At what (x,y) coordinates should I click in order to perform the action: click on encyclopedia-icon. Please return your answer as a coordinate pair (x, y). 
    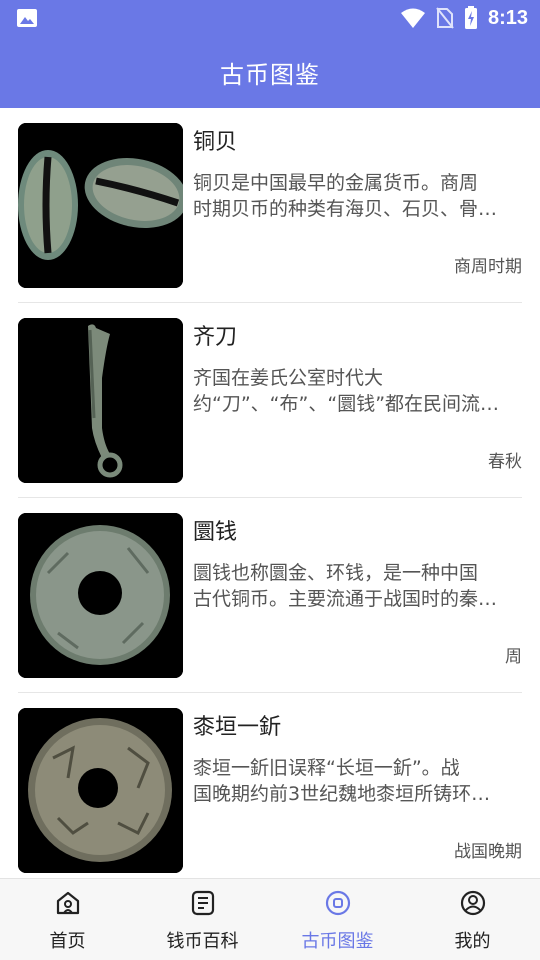
    Looking at the image, I should click on (202, 903).